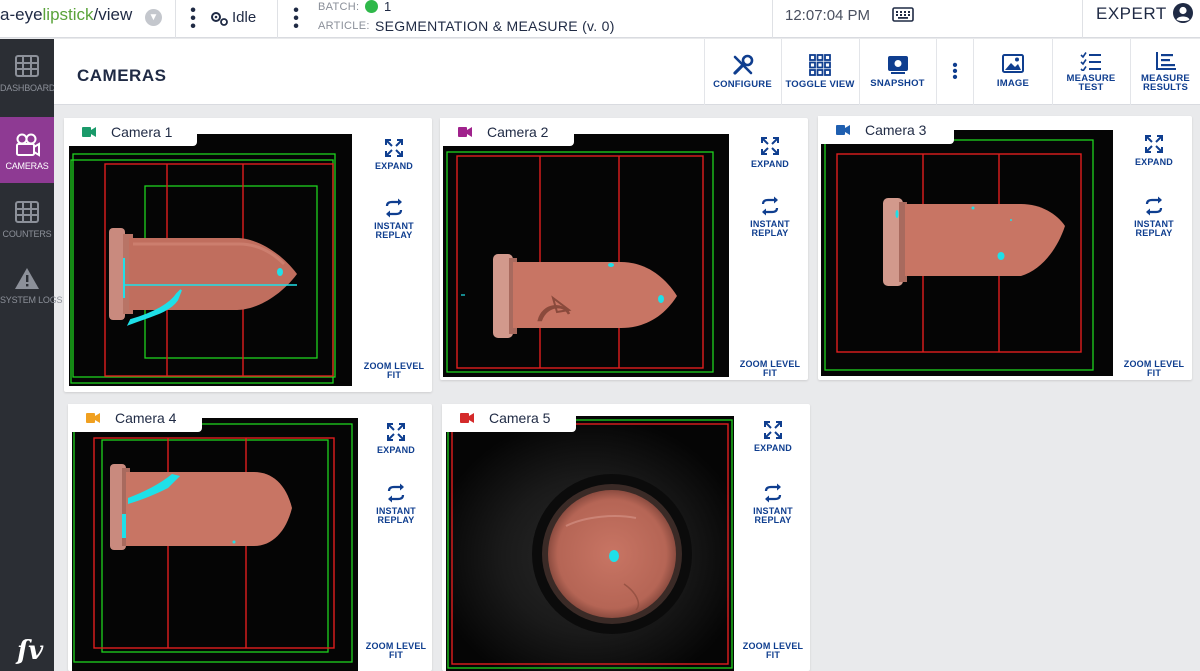 This screenshot has height=671, width=1200. What do you see at coordinates (495, 26) in the screenshot?
I see `article-value: SEGMENTATION & MEASURE (v. 0)` at bounding box center [495, 26].